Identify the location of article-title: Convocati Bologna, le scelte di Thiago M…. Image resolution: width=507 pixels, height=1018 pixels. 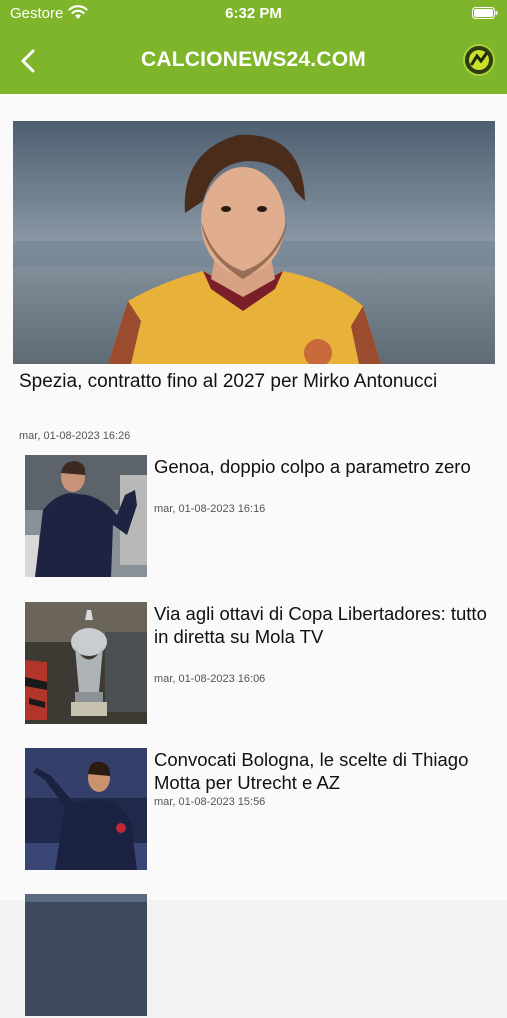
(324, 771).